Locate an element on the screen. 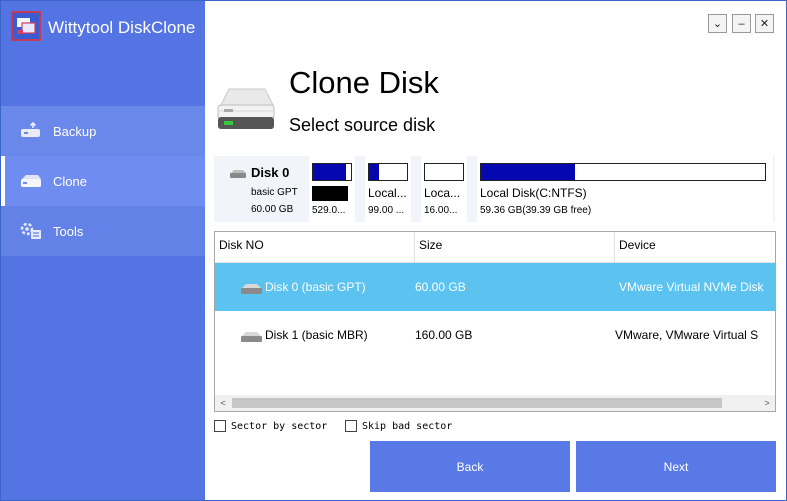  column-header-device: Device is located at coordinates (695, 247).